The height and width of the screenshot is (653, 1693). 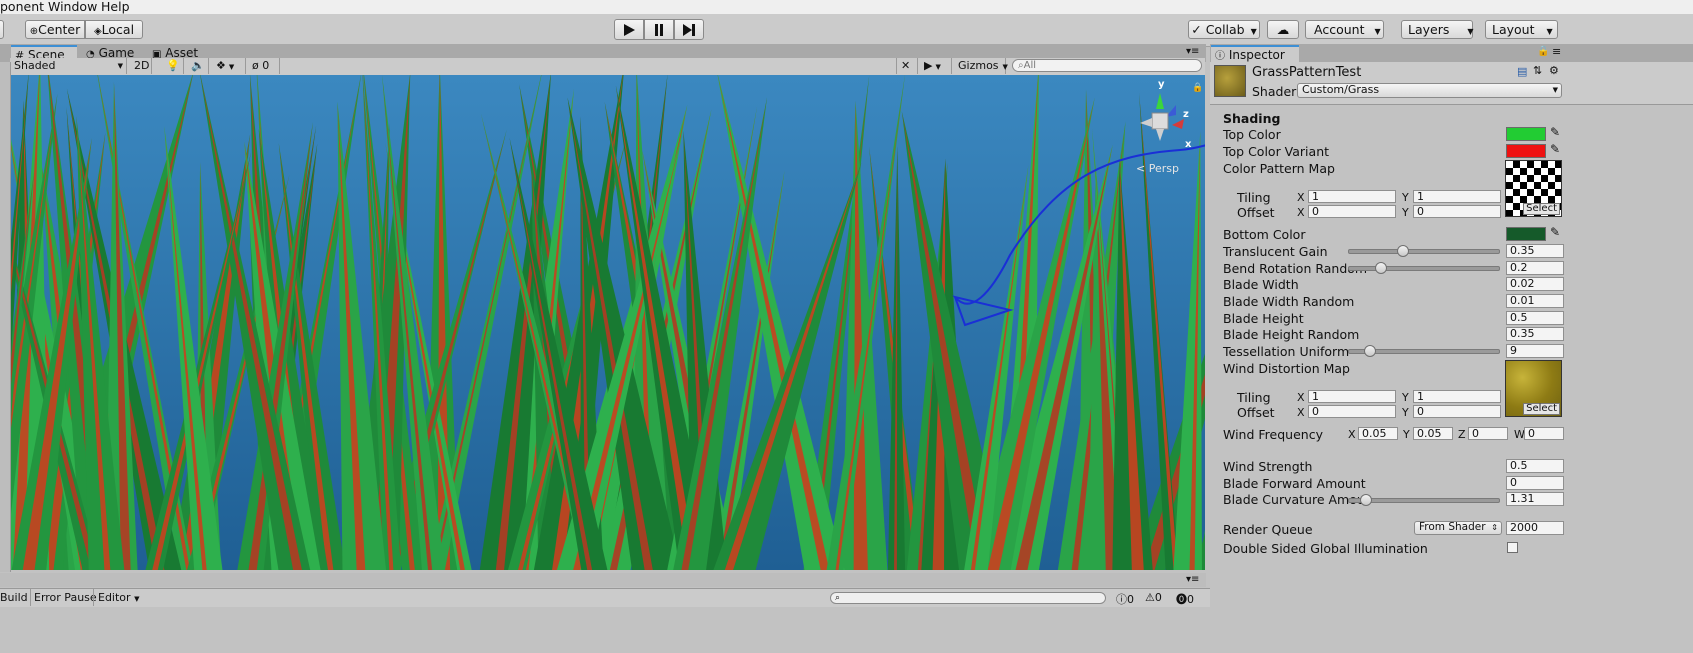 I want to click on translucent-gain-thumb, so click(x=1403, y=251).